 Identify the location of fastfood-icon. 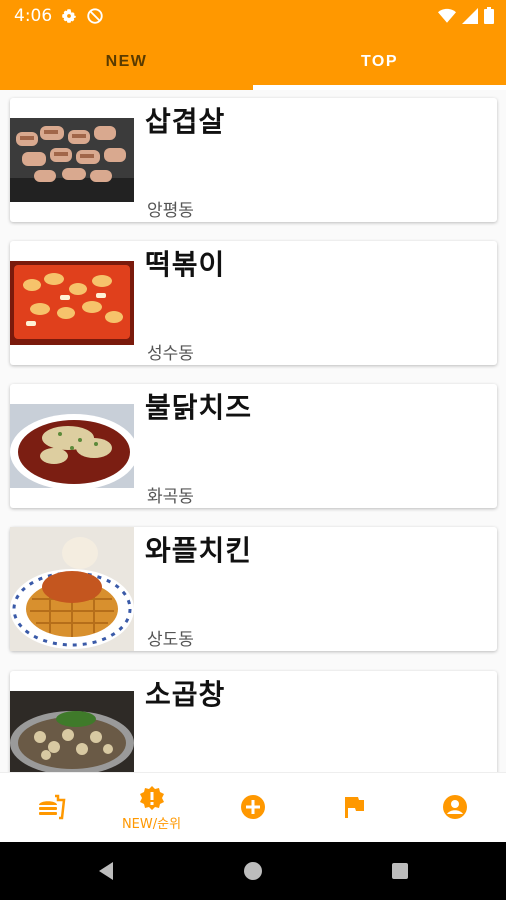
(51, 807).